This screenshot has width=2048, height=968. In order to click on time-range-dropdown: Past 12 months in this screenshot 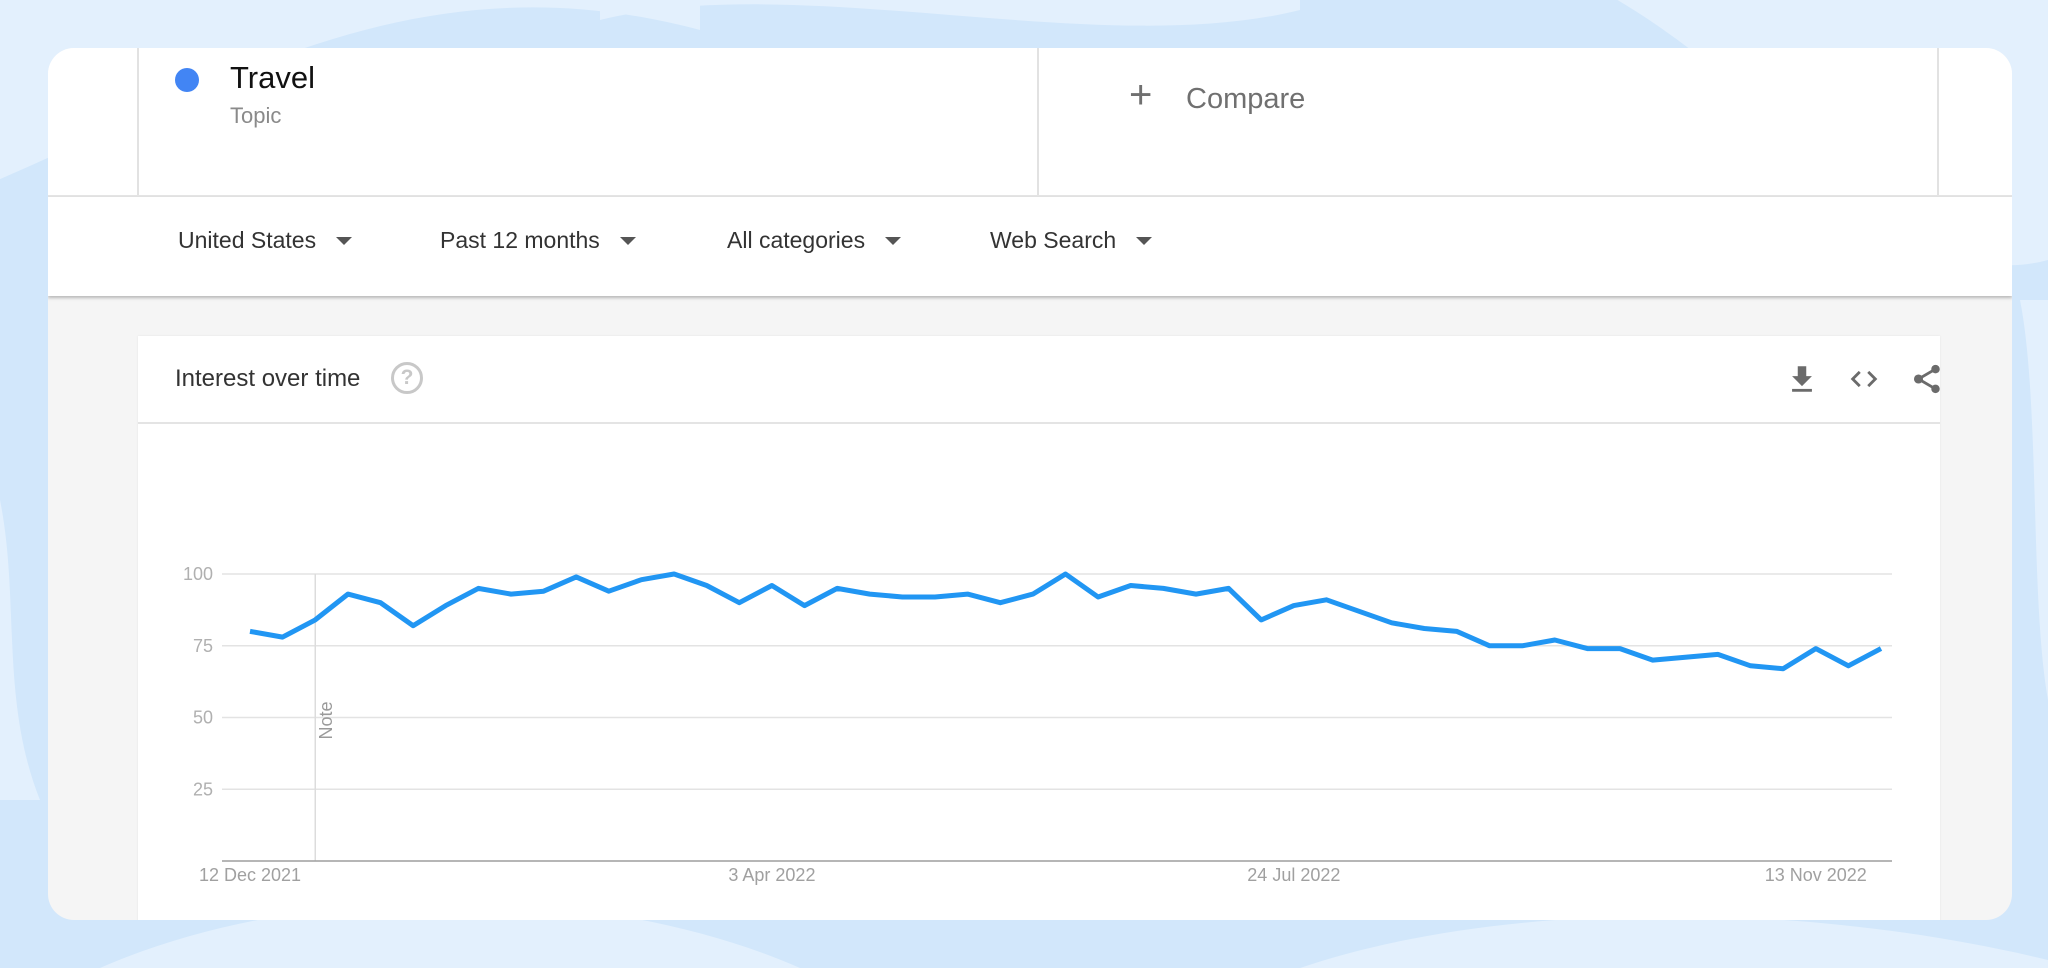, I will do `click(538, 240)`.